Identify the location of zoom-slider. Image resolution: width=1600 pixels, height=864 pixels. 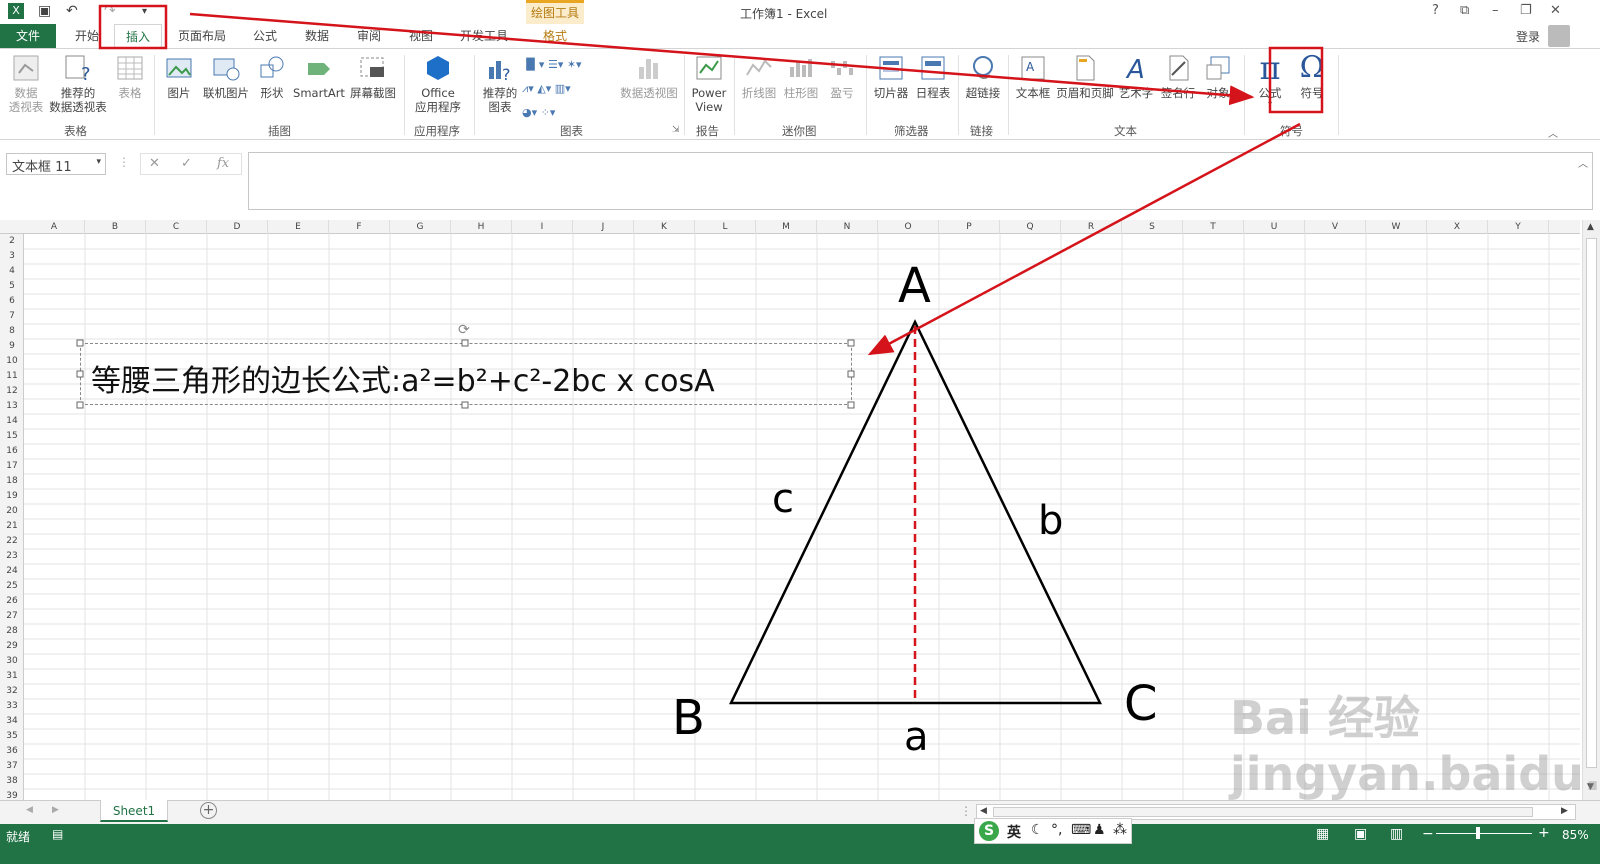
(1484, 833).